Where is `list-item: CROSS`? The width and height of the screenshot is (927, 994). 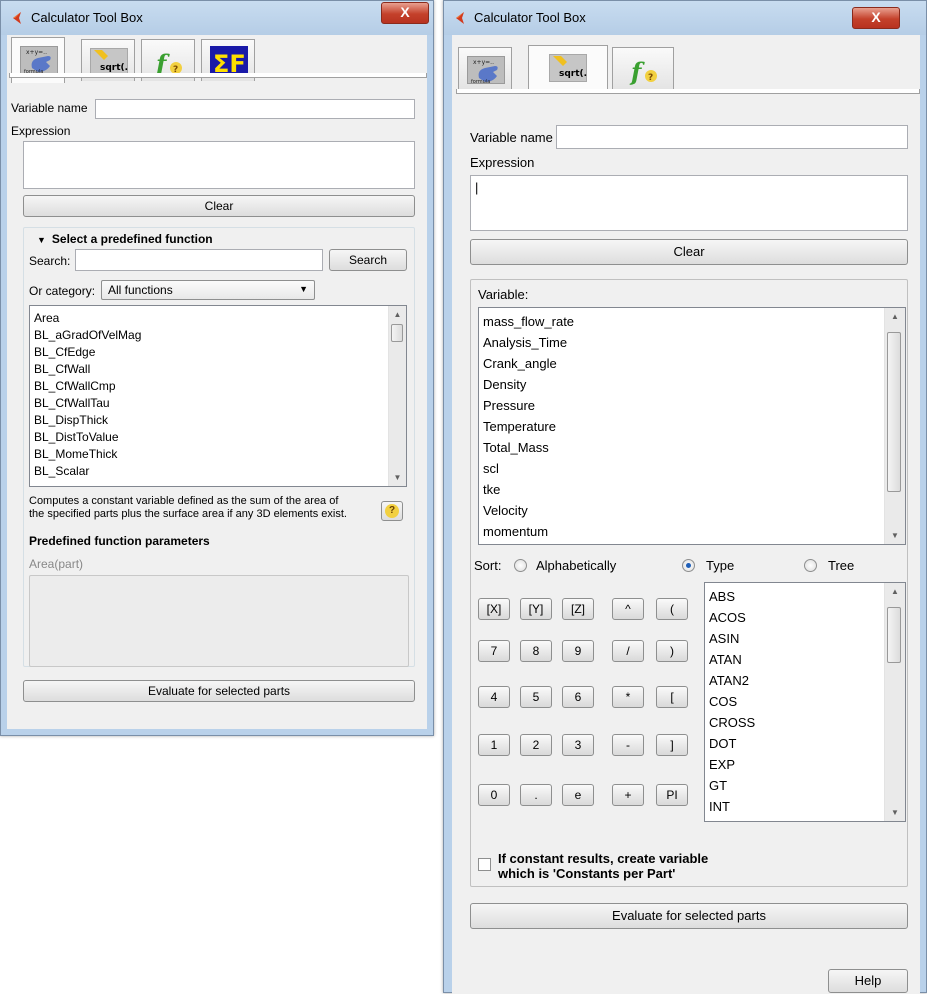
list-item: CROSS is located at coordinates (732, 722).